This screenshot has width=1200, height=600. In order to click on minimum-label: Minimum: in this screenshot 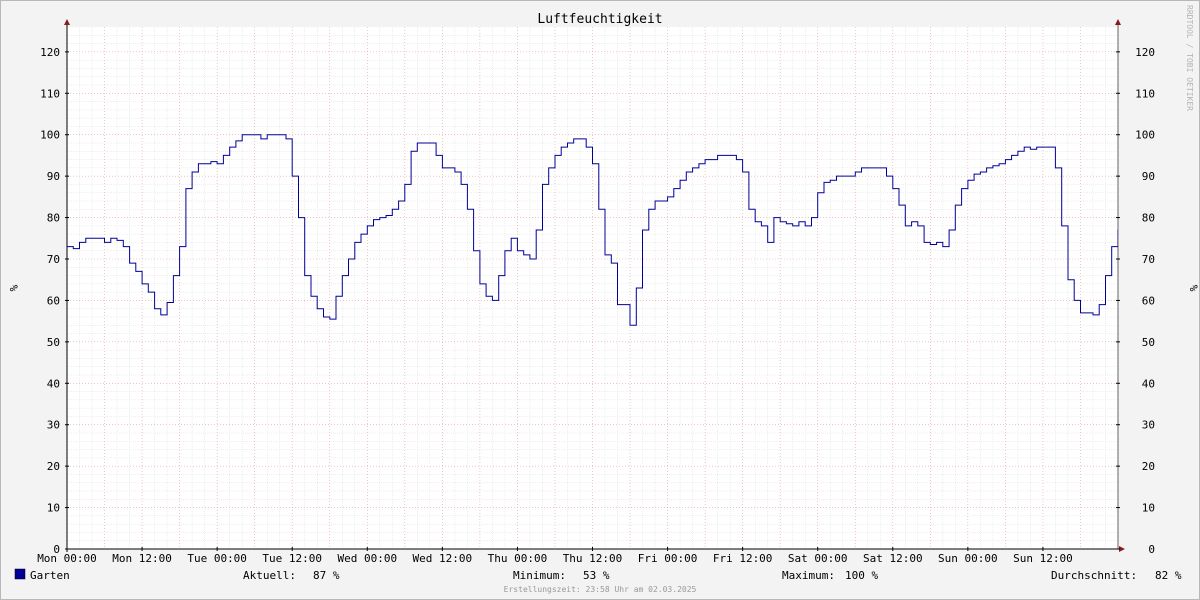, I will do `click(539, 575)`.